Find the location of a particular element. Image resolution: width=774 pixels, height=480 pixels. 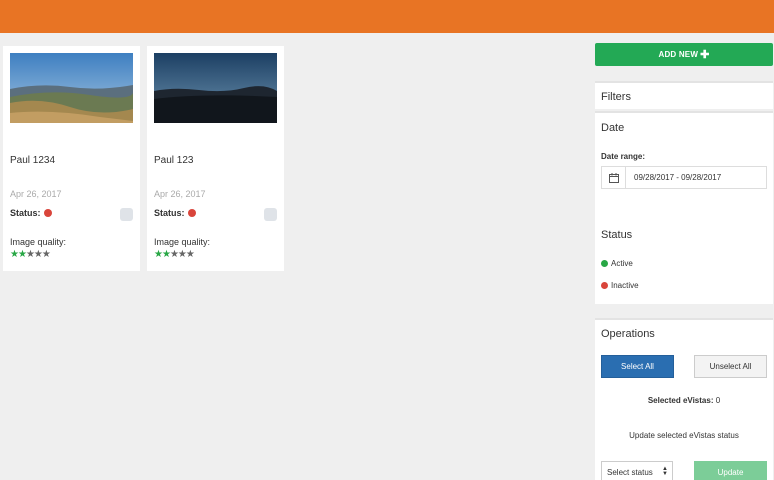

selected-count: Selected eVistas: 0 is located at coordinates (684, 400).